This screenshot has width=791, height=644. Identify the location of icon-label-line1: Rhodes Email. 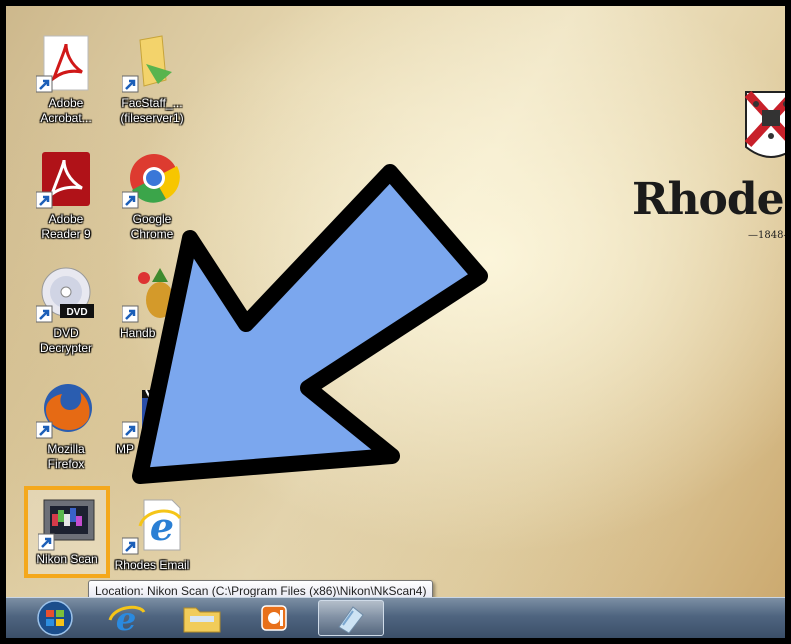
(152, 565).